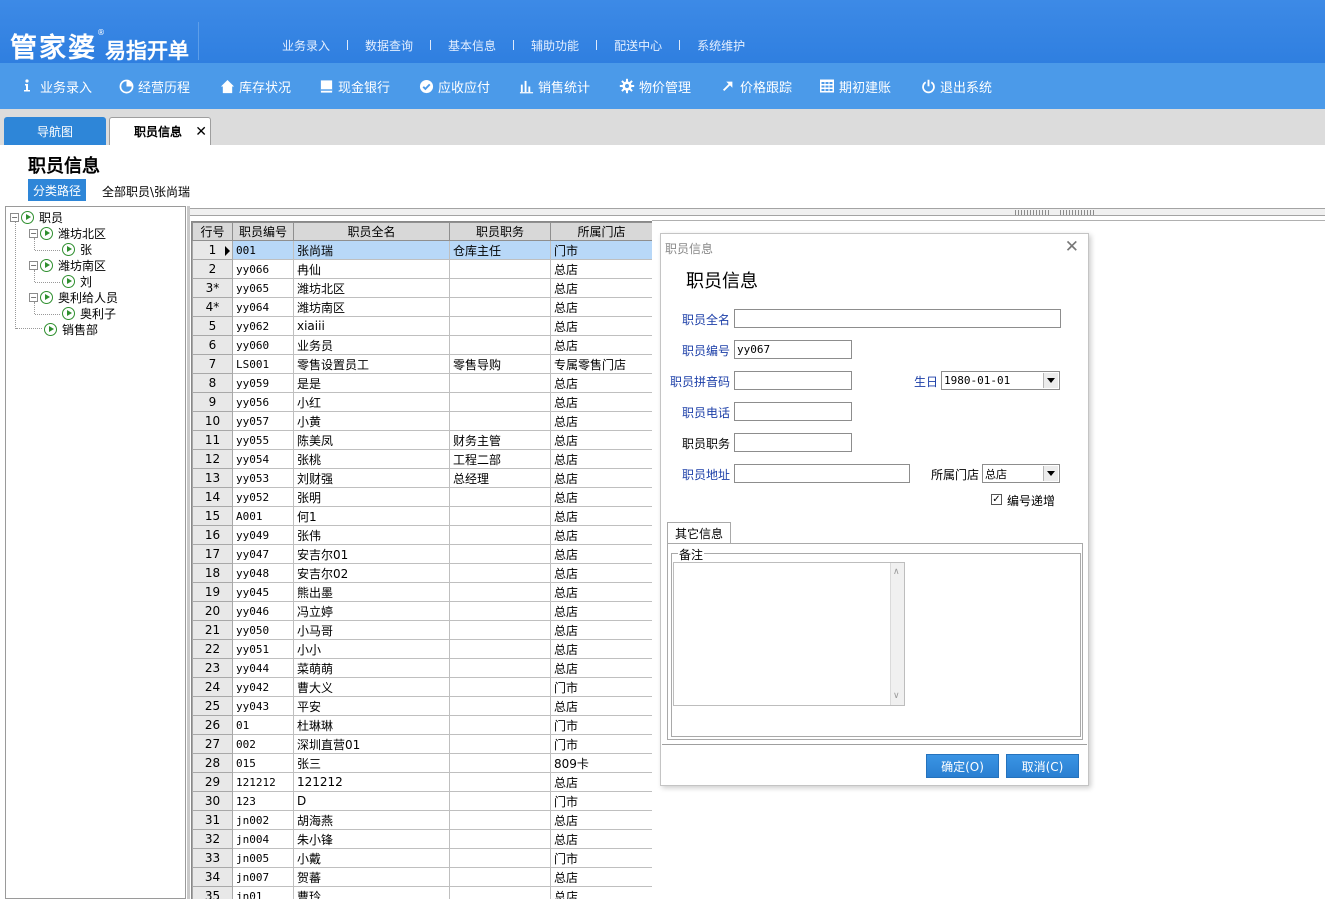  What do you see at coordinates (212, 573) in the screenshot?
I see `row-number-cell: 18` at bounding box center [212, 573].